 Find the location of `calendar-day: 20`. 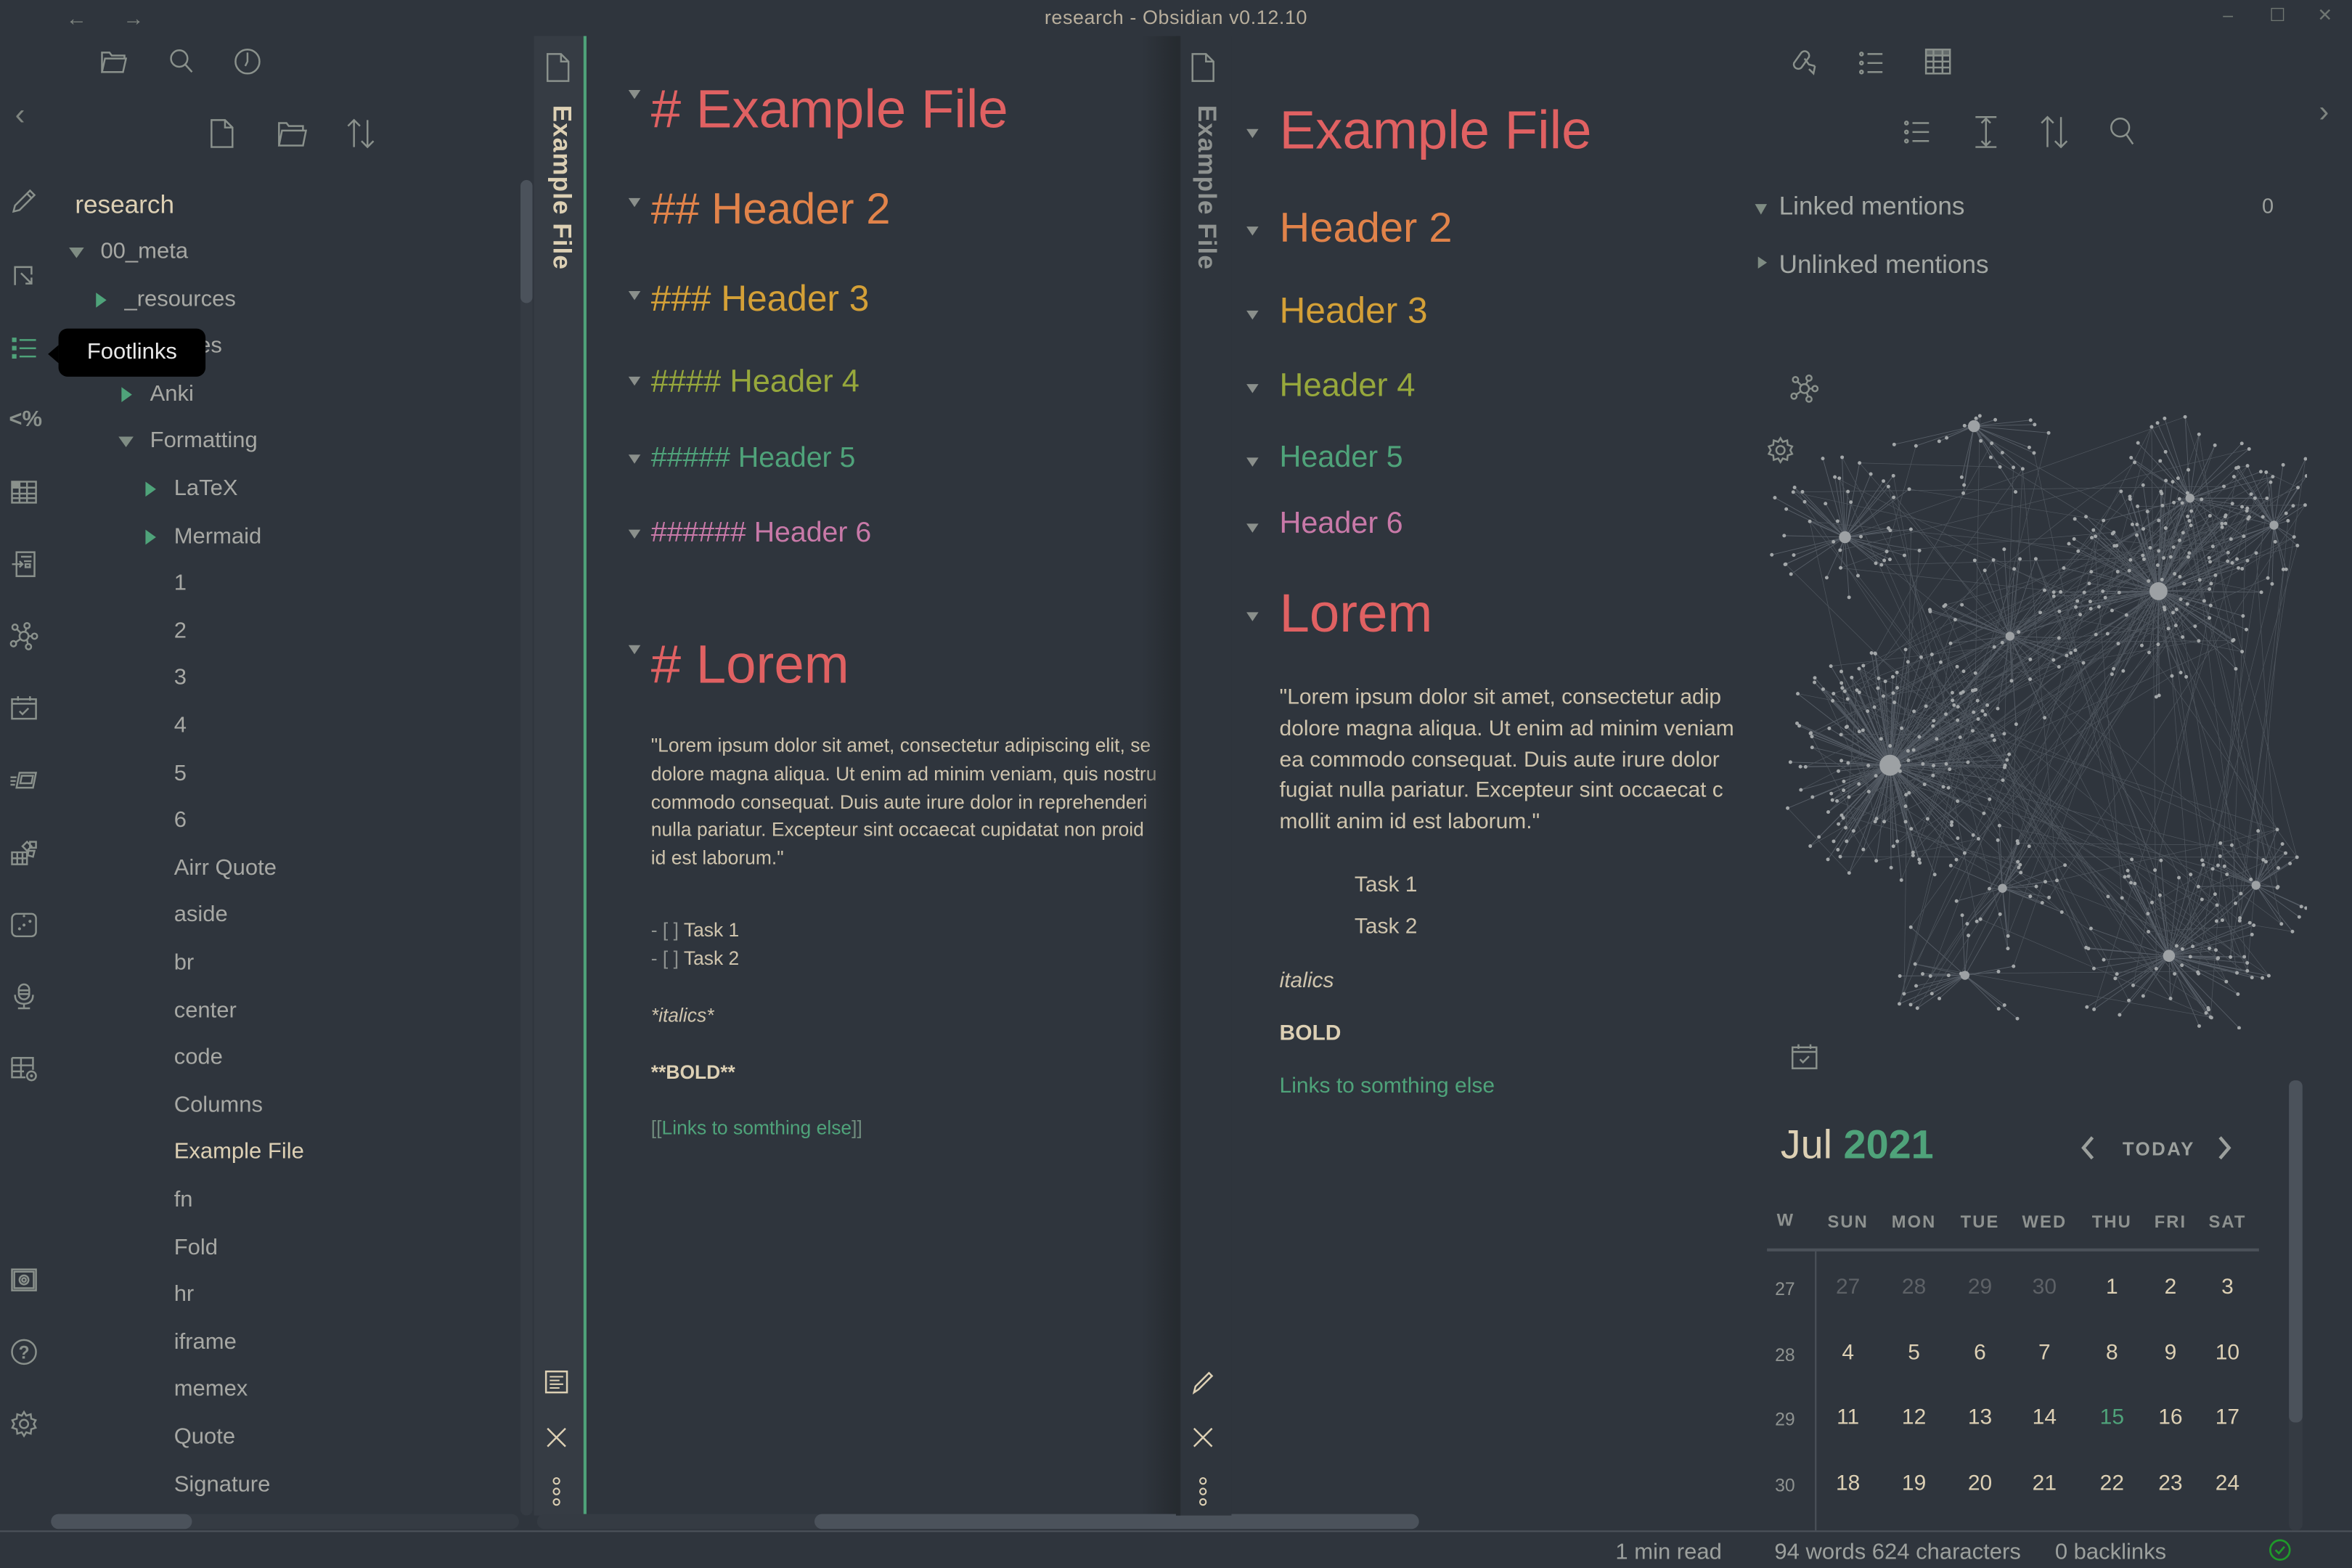

calendar-day: 20 is located at coordinates (1980, 1483).